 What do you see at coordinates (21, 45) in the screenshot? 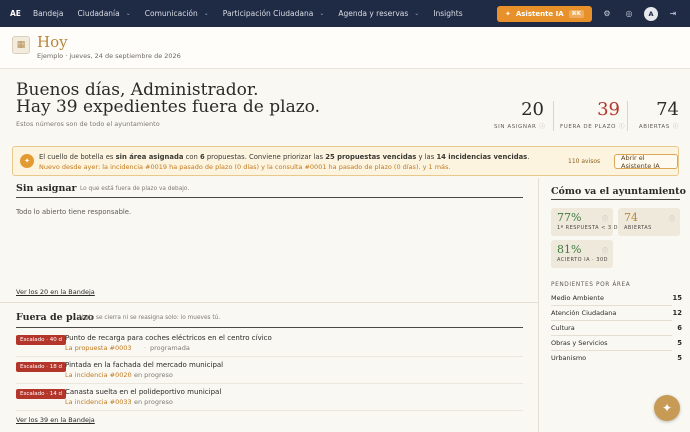
I see `building-icon: ▦` at bounding box center [21, 45].